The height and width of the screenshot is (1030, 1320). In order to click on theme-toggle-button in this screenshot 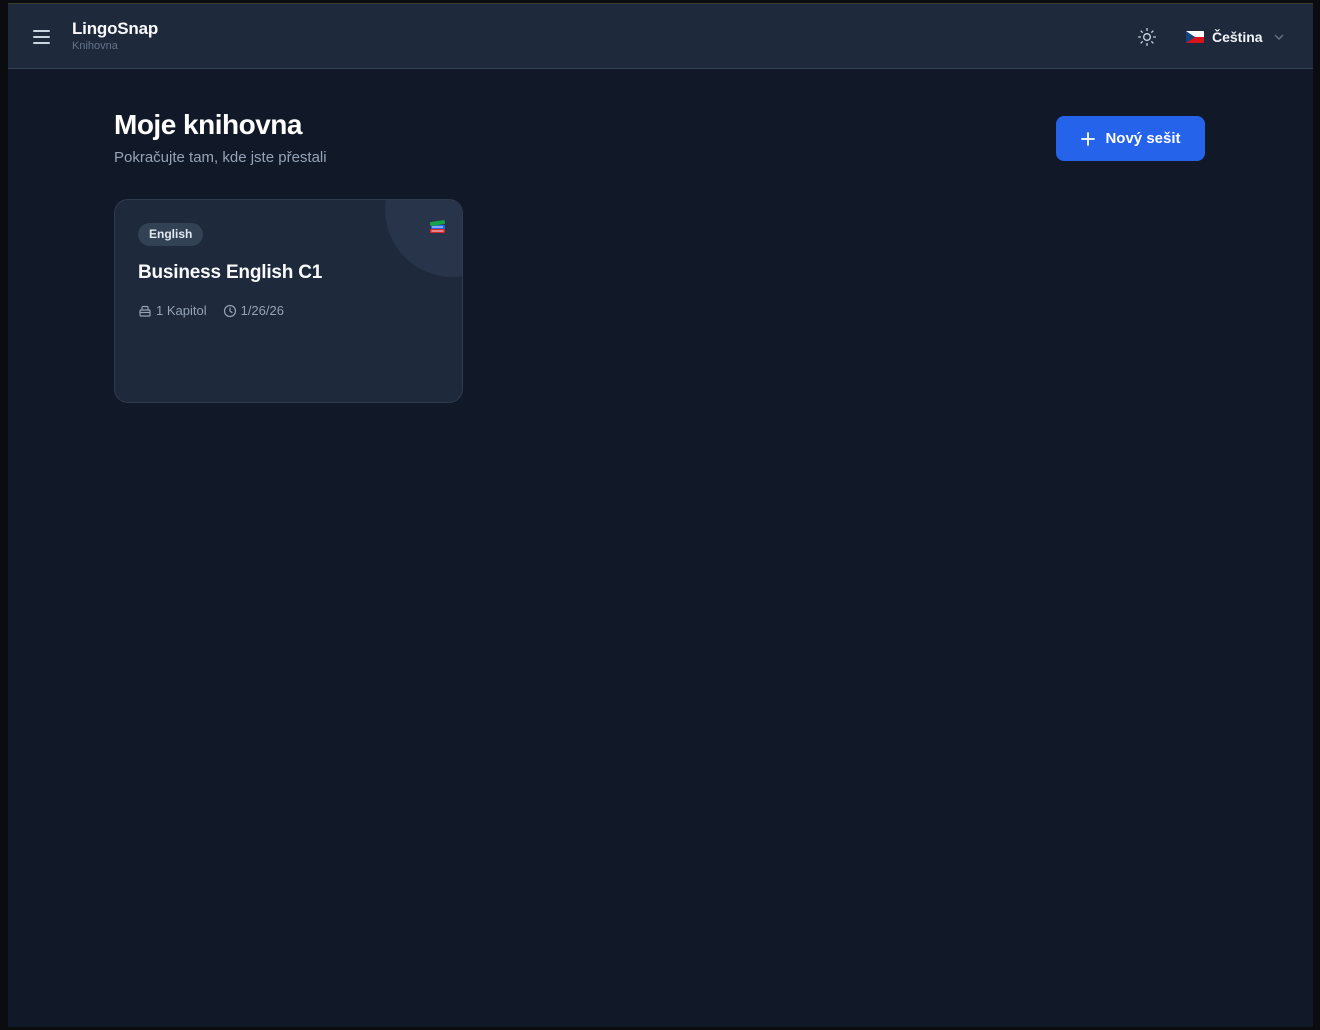, I will do `click(1147, 37)`.